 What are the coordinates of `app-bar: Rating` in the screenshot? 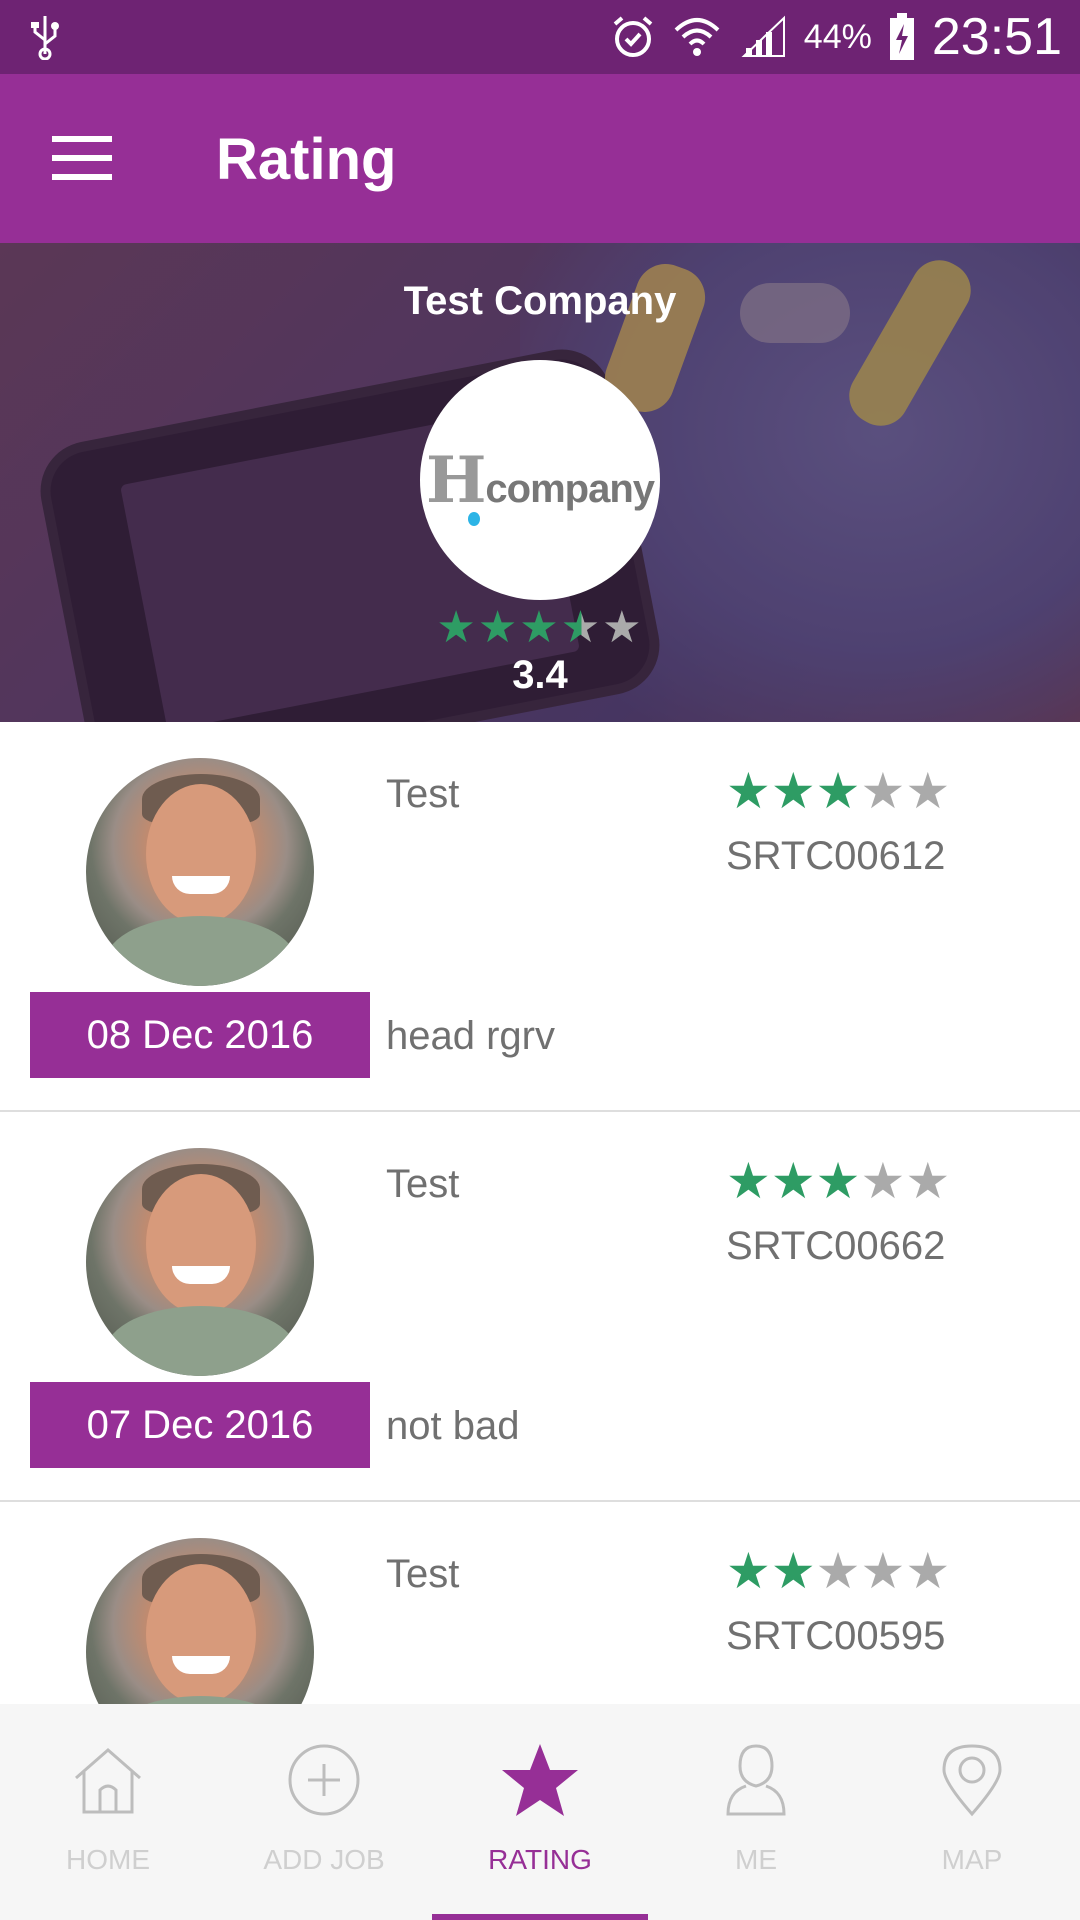 It's located at (540, 158).